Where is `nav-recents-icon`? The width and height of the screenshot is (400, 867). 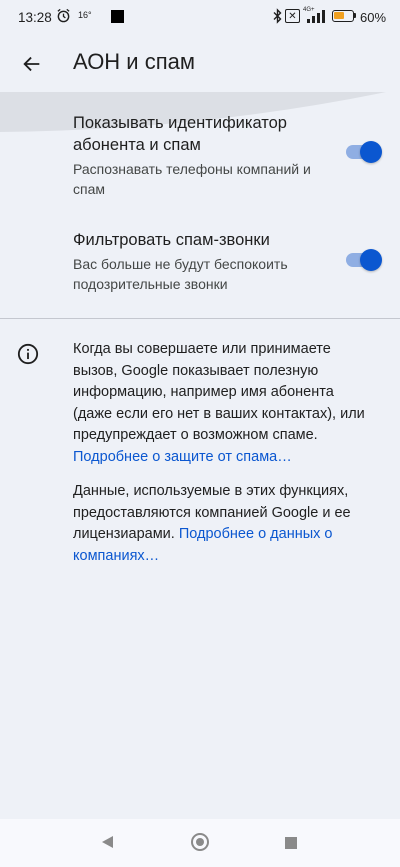
nav-recents-icon is located at coordinates (291, 843).